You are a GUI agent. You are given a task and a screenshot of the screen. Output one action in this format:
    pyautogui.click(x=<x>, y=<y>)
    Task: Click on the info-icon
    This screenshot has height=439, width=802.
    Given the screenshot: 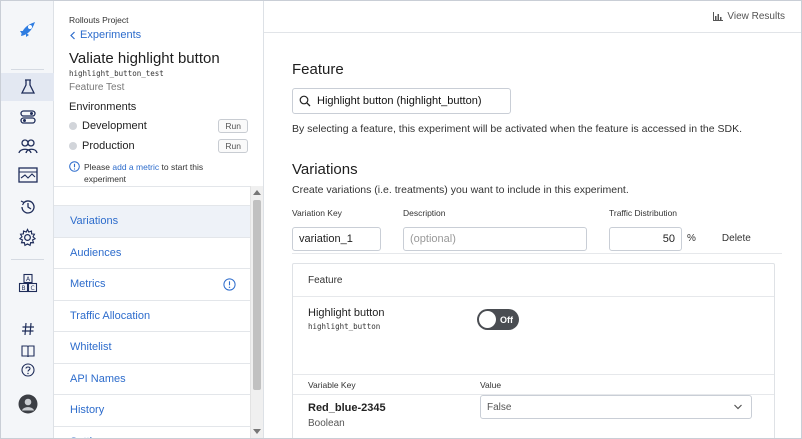 What is the action you would take?
    pyautogui.click(x=74, y=166)
    